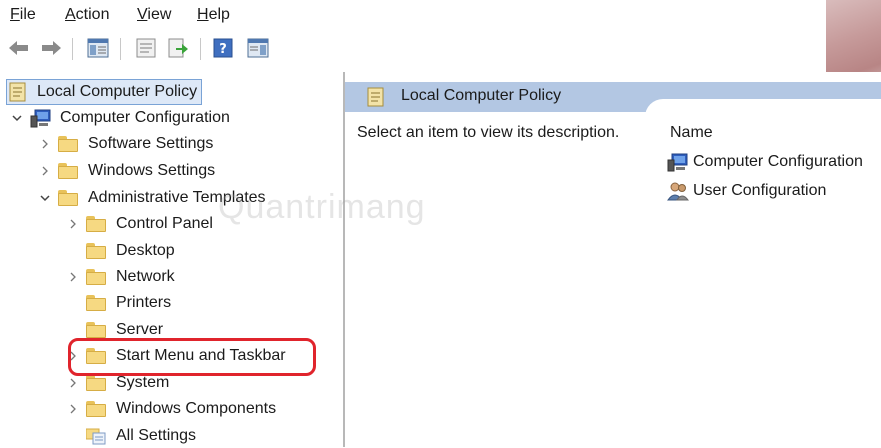  Describe the element at coordinates (27, 14) in the screenshot. I see `menu-file-label: ile` at that location.